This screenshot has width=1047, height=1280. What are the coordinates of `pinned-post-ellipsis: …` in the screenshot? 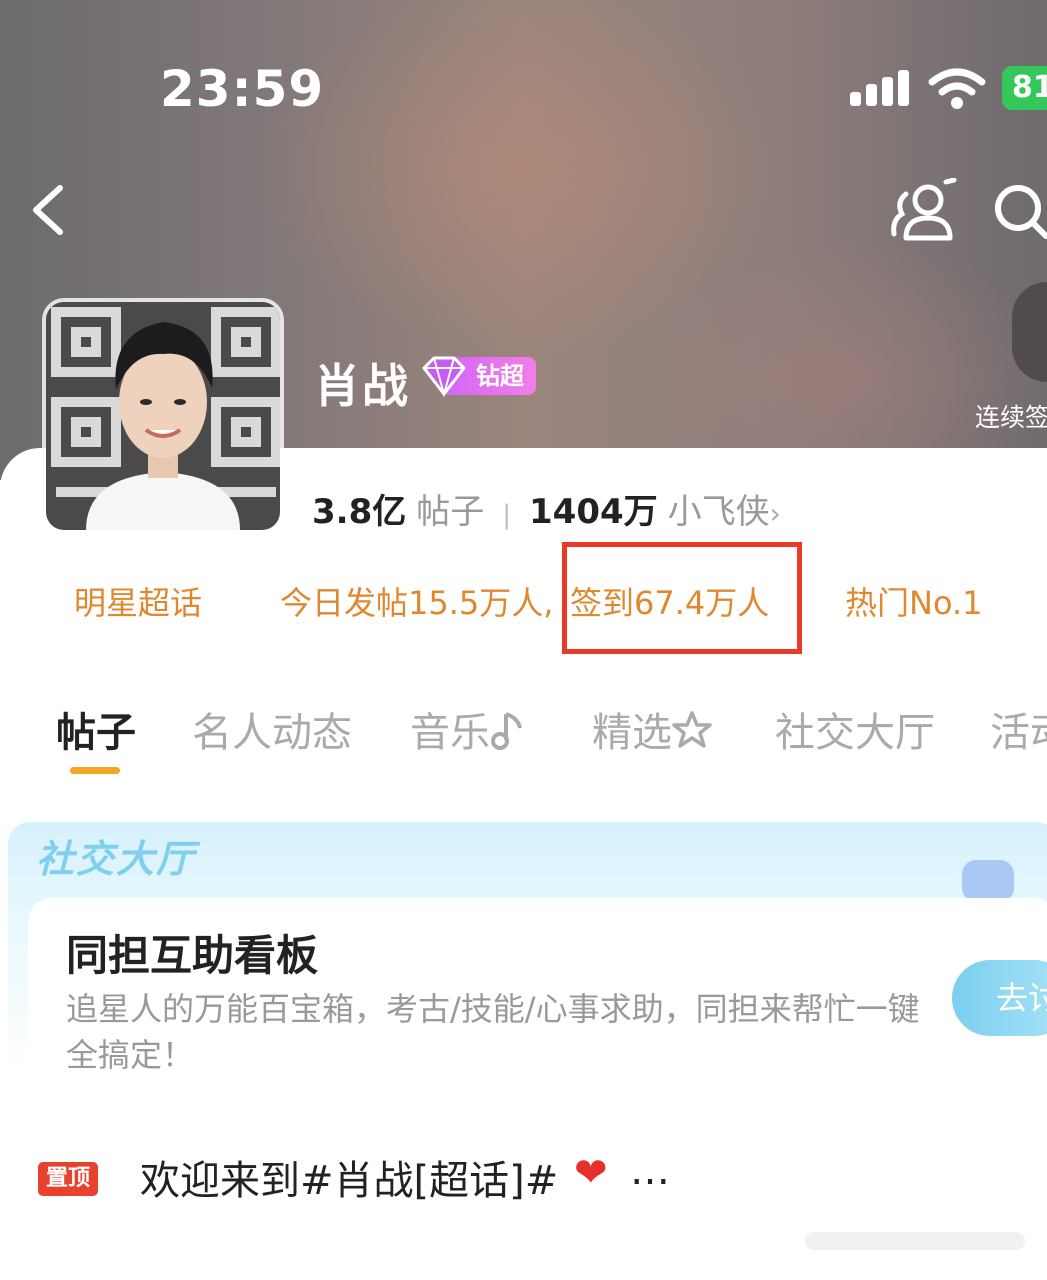 It's located at (650, 1171).